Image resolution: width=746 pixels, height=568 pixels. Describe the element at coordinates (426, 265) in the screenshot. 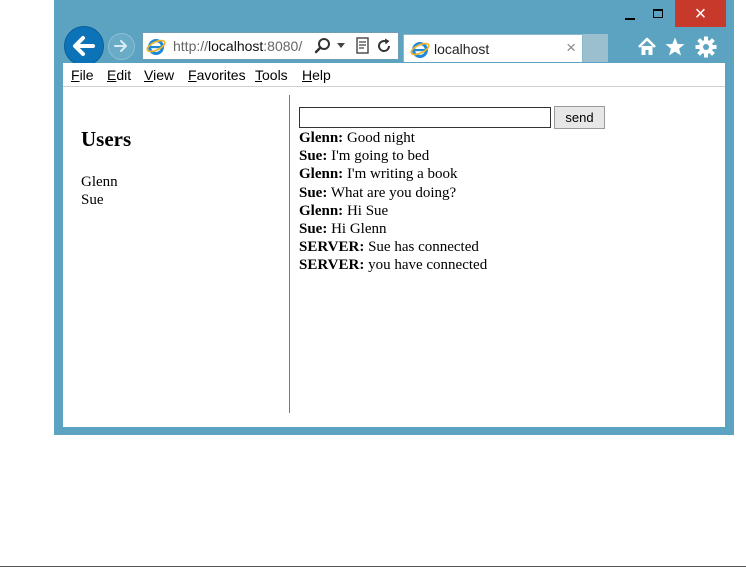

I see `message-text: you have connected` at that location.